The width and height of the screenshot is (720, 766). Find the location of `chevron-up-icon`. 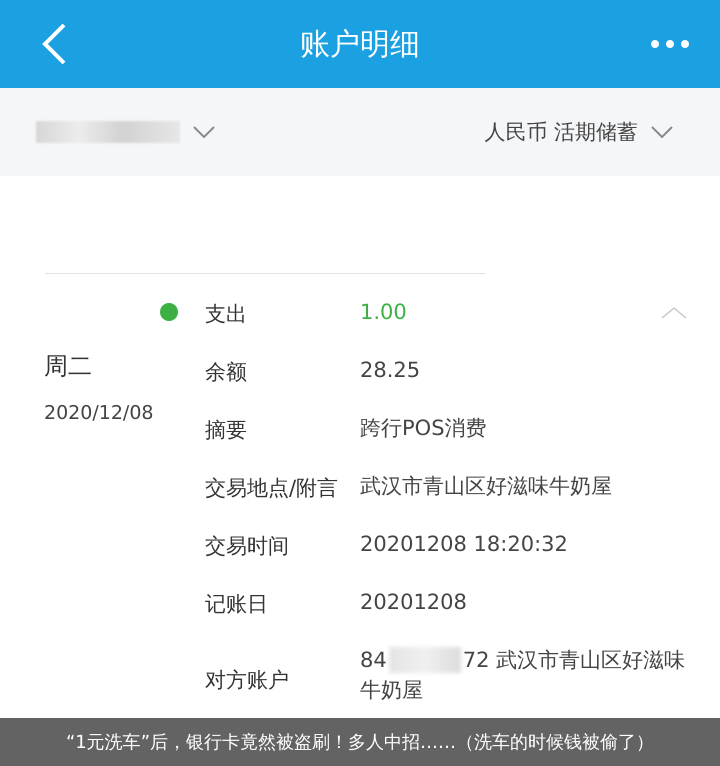

chevron-up-icon is located at coordinates (674, 313).